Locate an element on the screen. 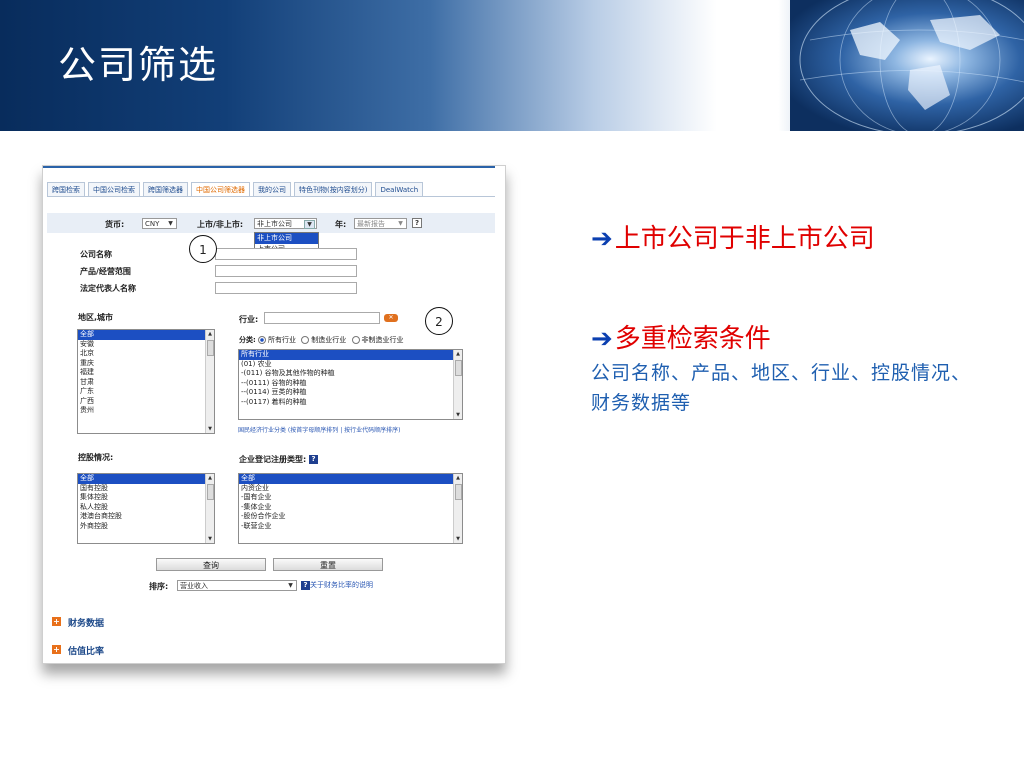  tab-featured-publications: 特色刊物(按内容划分) is located at coordinates (333, 189).